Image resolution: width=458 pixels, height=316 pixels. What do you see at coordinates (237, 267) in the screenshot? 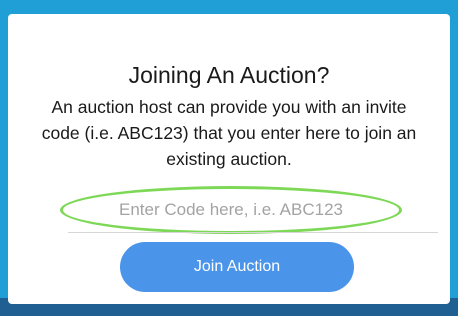
I see `join-auction-button: Join Auction` at bounding box center [237, 267].